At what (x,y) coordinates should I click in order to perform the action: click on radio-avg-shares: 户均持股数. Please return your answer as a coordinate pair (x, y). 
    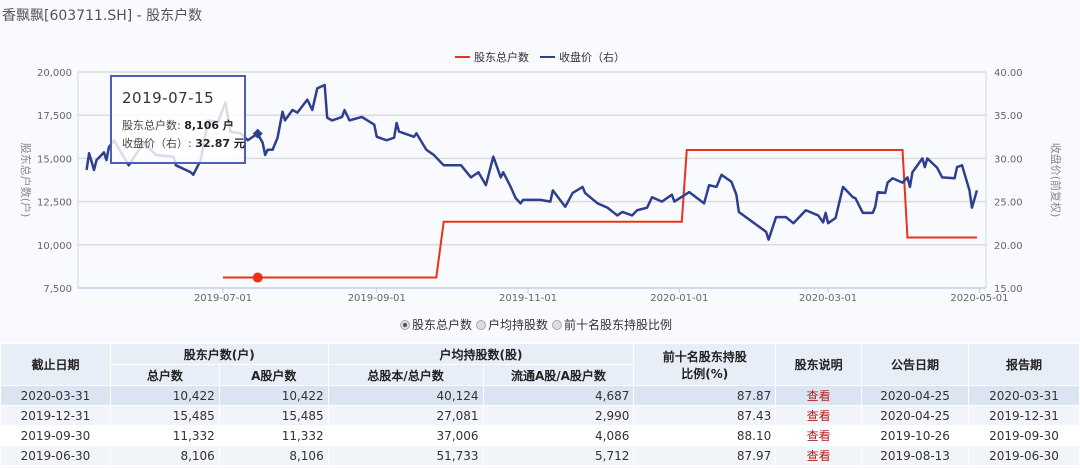
    Looking at the image, I should click on (512, 324).